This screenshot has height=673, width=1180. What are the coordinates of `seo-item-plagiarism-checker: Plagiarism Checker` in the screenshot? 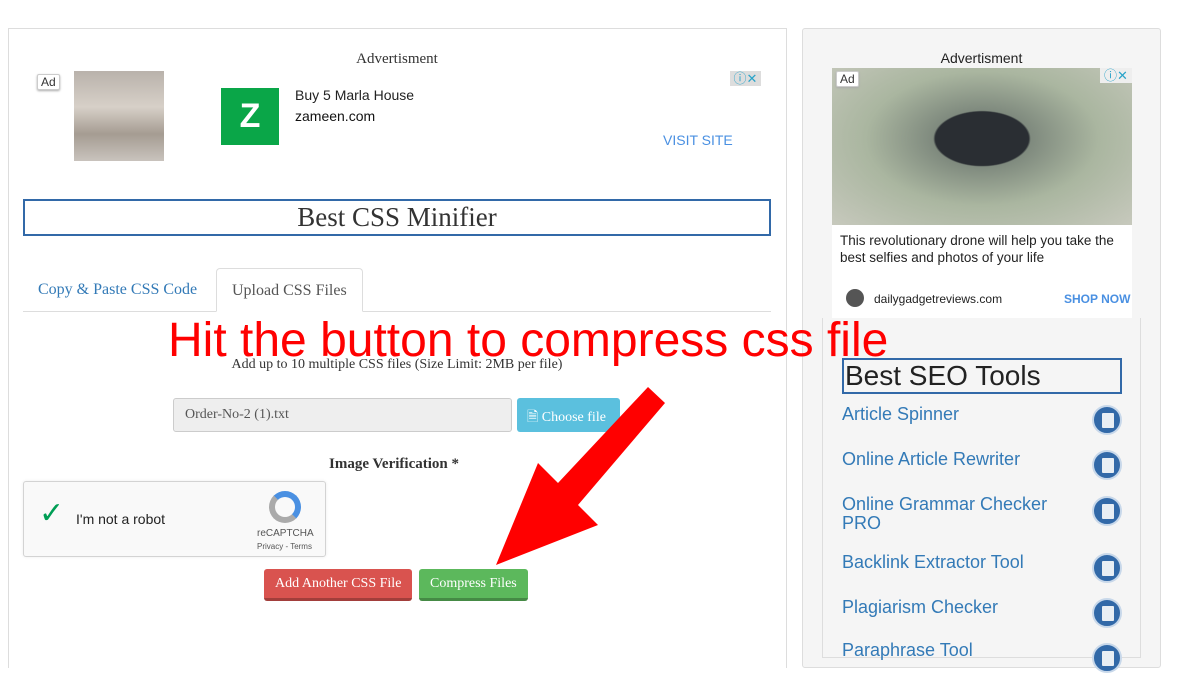 It's located at (957, 607).